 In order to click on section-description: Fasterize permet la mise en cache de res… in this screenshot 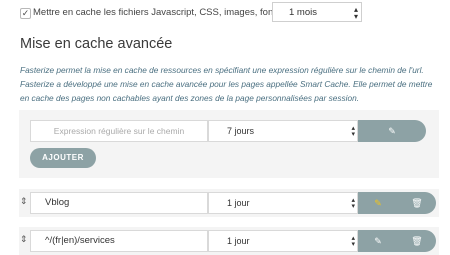, I will do `click(226, 84)`.